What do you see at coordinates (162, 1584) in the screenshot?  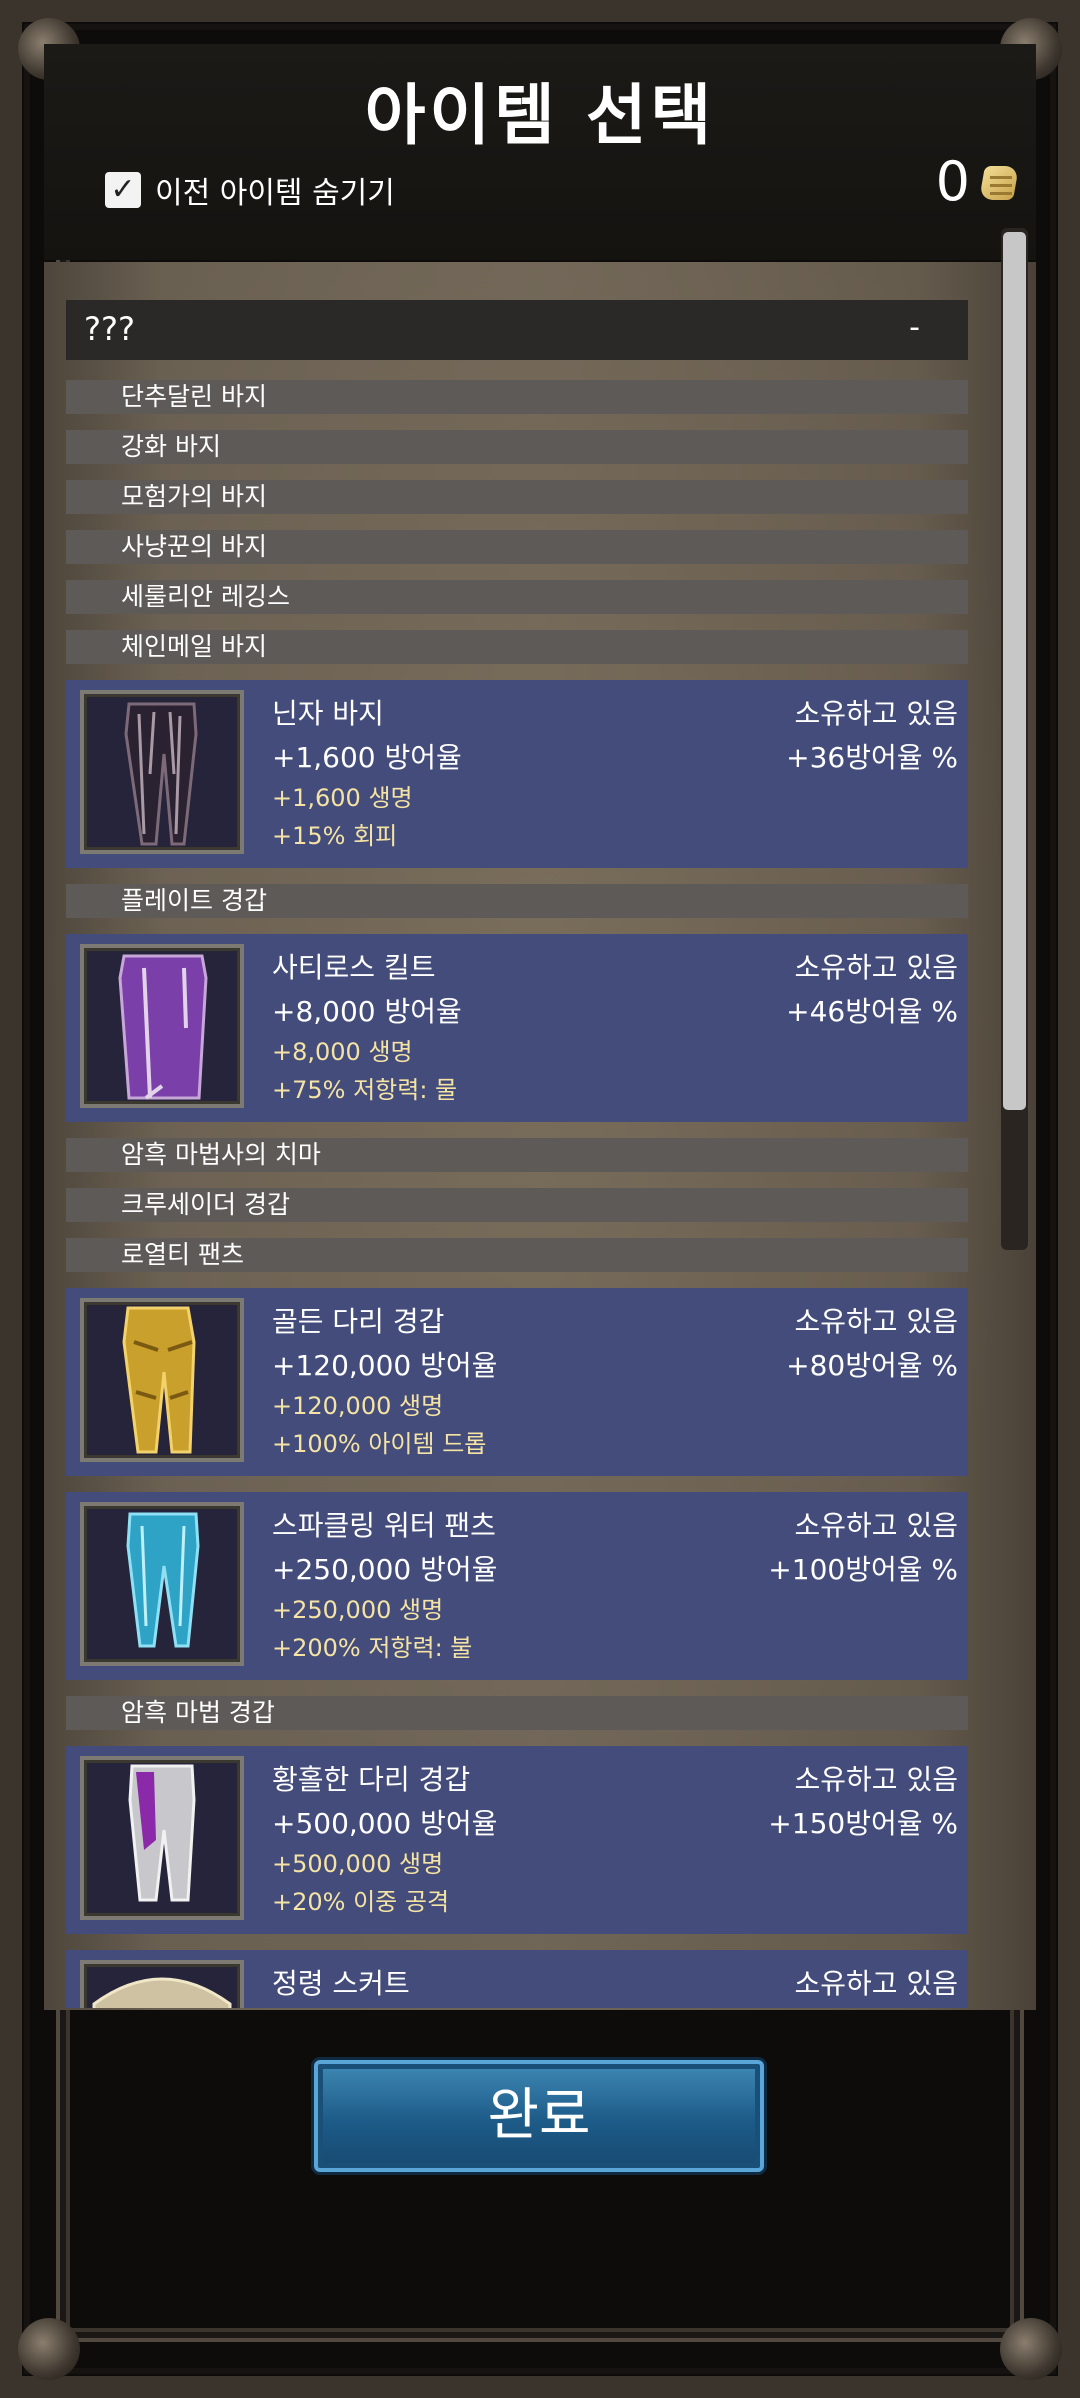 I see `water-pants-icon` at bounding box center [162, 1584].